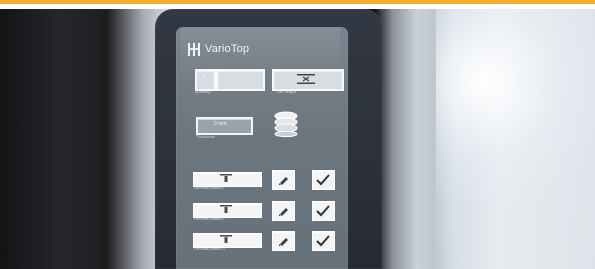 This screenshot has height=269, width=595. I want to click on favourite-row-1-label: Favourite position 1, so click(209, 188).